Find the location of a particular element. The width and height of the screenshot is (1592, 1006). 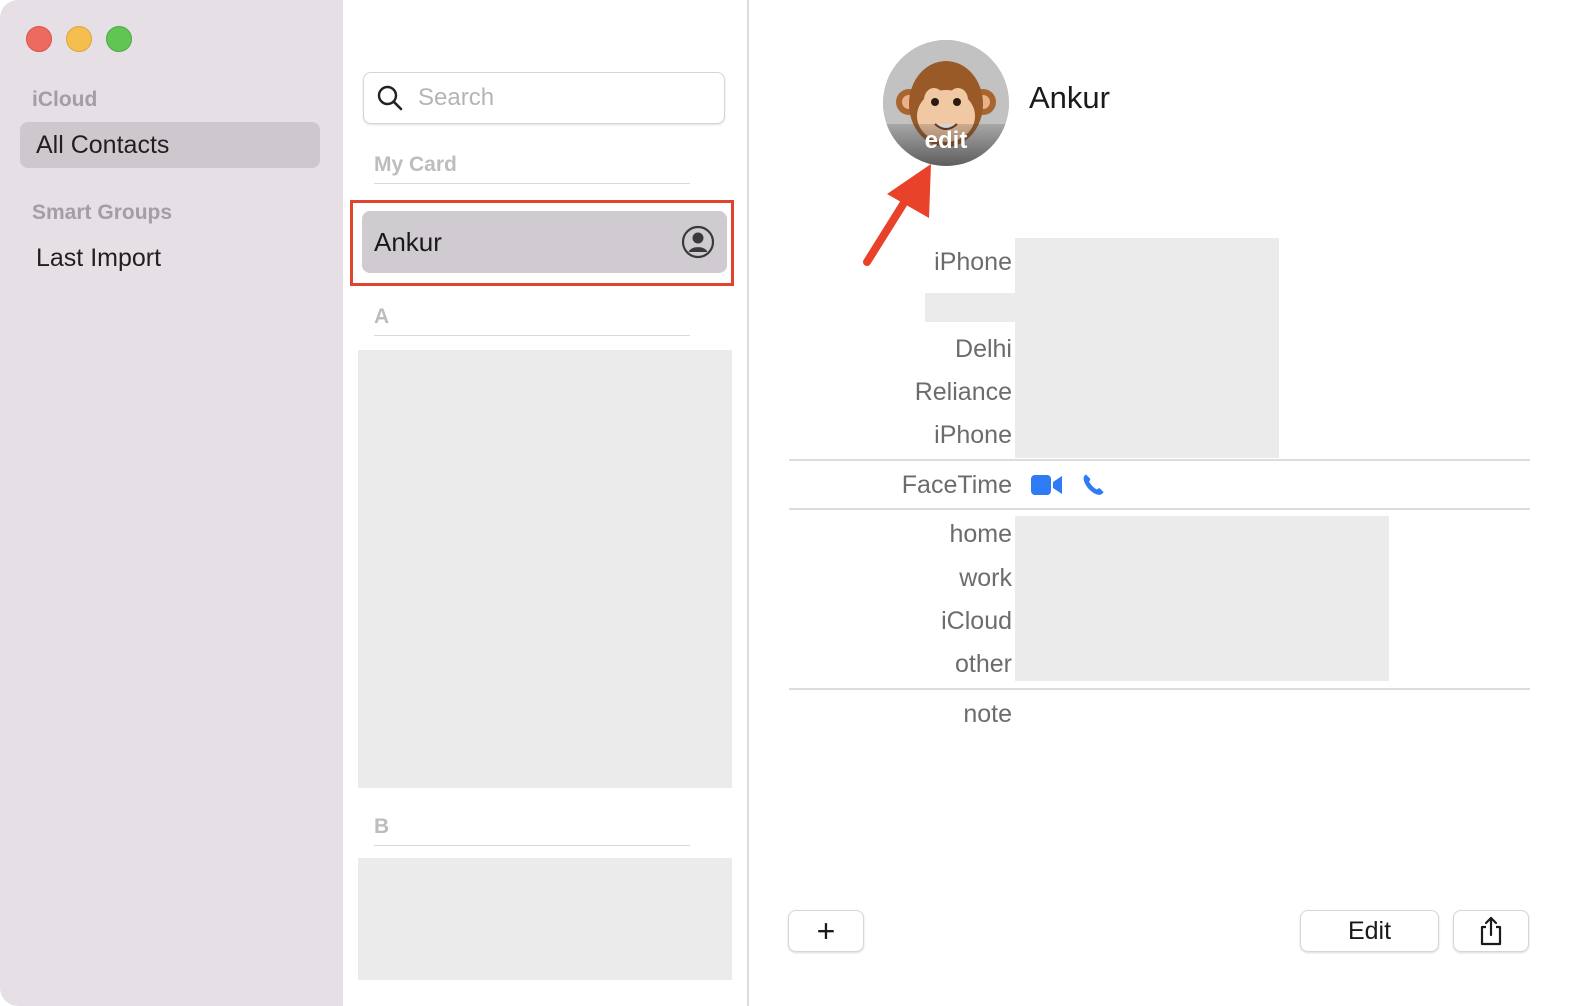

plus-icon: + is located at coordinates (826, 930).